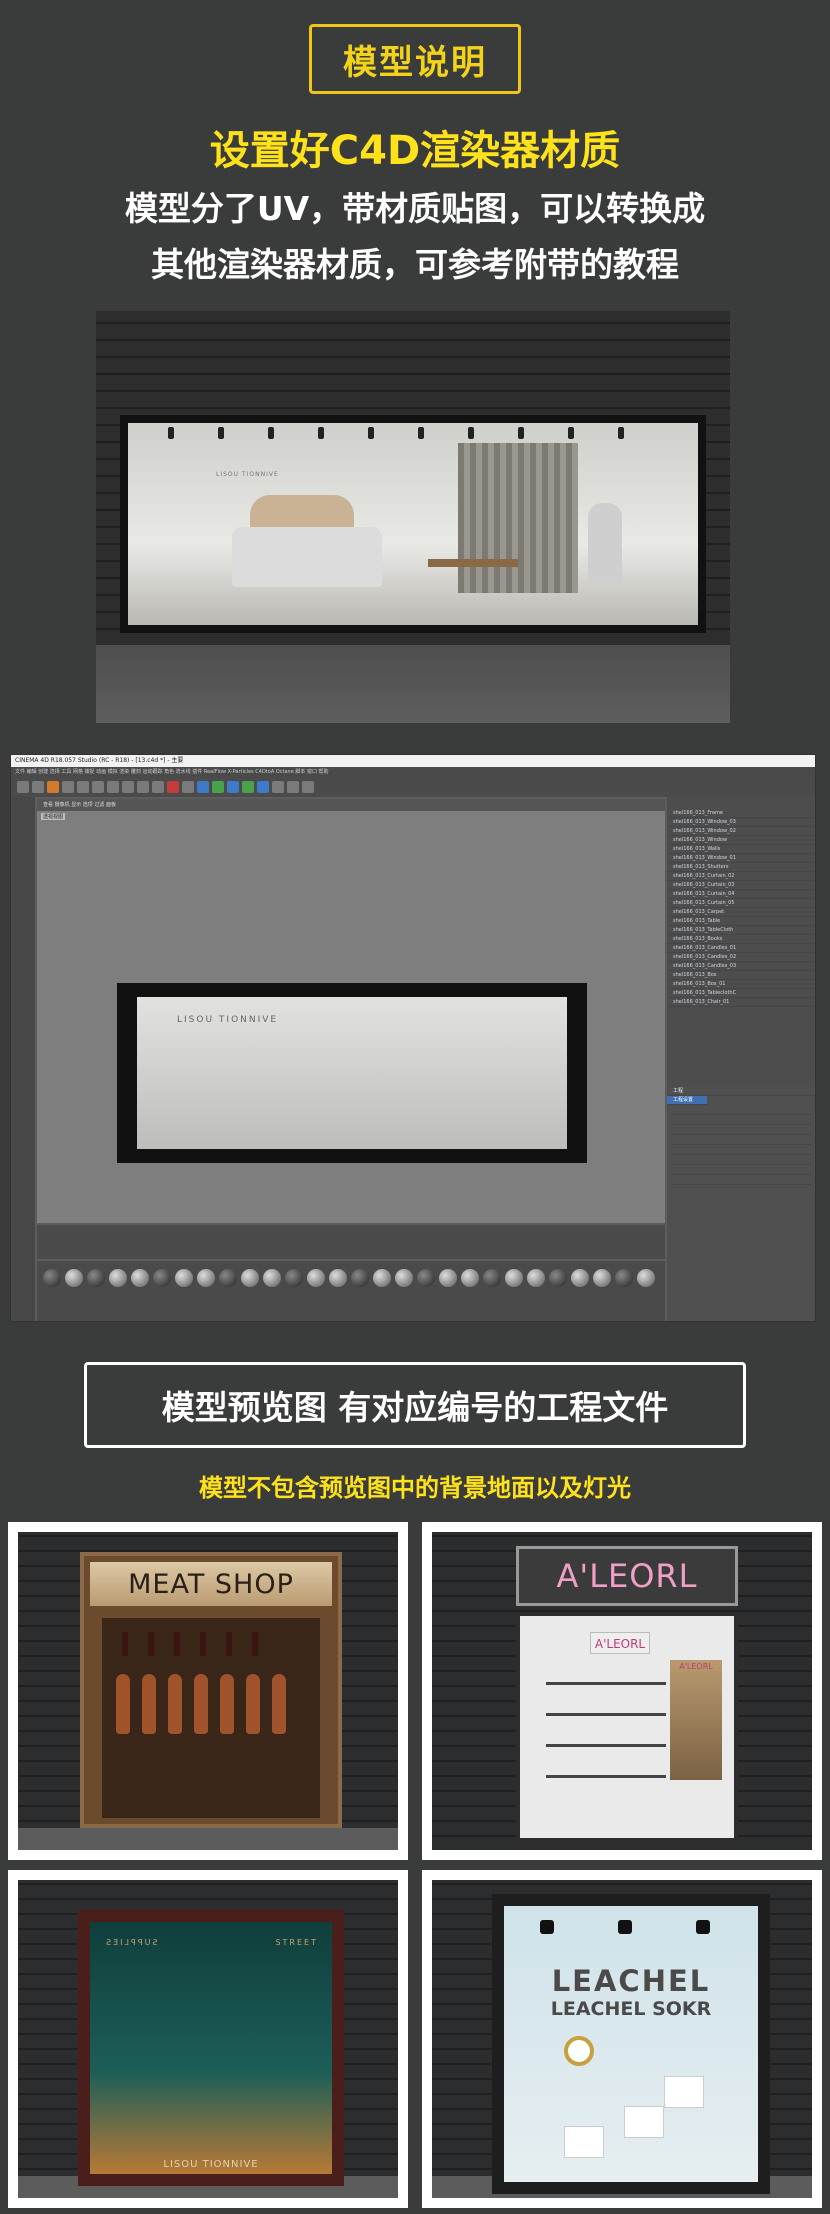  What do you see at coordinates (741, 957) in the screenshot?
I see `object-list-item: shel166_013_Candles_02` at bounding box center [741, 957].